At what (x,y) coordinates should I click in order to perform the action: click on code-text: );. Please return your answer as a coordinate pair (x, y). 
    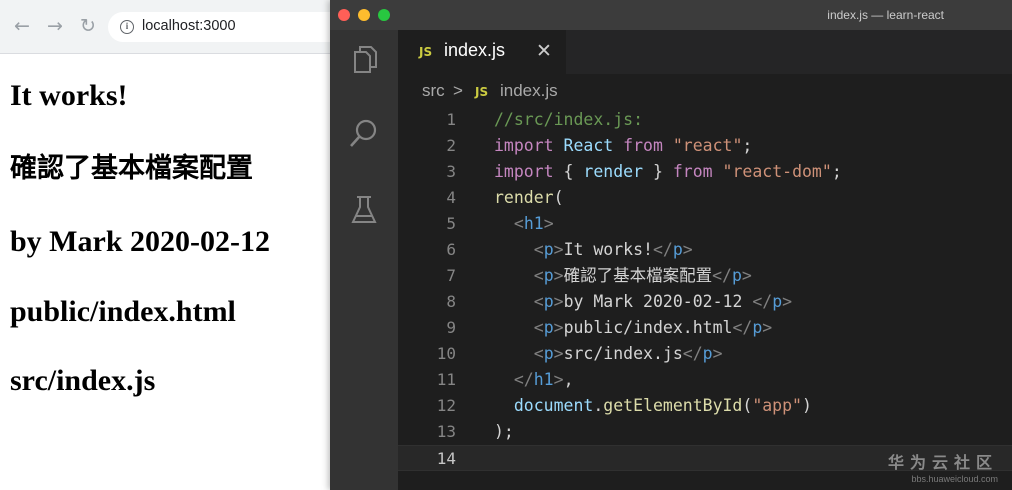
    Looking at the image, I should click on (504, 432).